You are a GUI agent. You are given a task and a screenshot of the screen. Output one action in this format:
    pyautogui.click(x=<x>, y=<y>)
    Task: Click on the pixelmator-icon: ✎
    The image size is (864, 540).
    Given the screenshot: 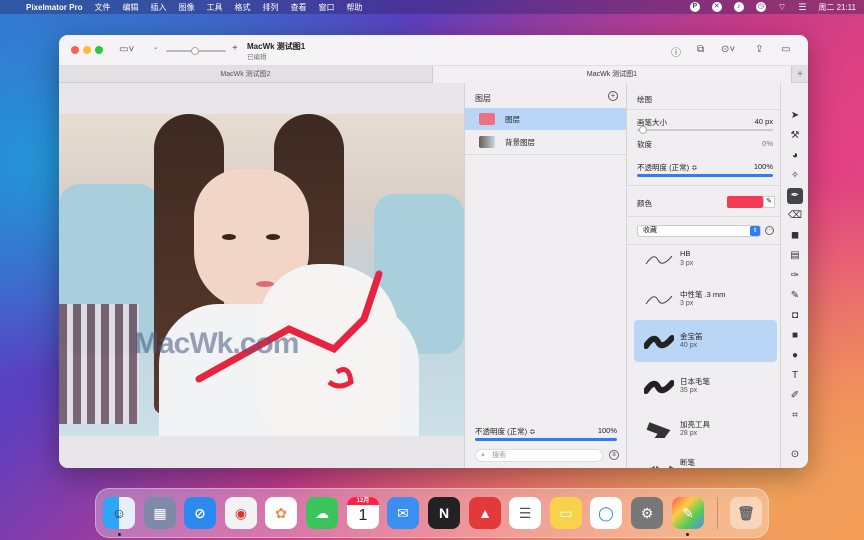 What is the action you would take?
    pyautogui.click(x=688, y=513)
    